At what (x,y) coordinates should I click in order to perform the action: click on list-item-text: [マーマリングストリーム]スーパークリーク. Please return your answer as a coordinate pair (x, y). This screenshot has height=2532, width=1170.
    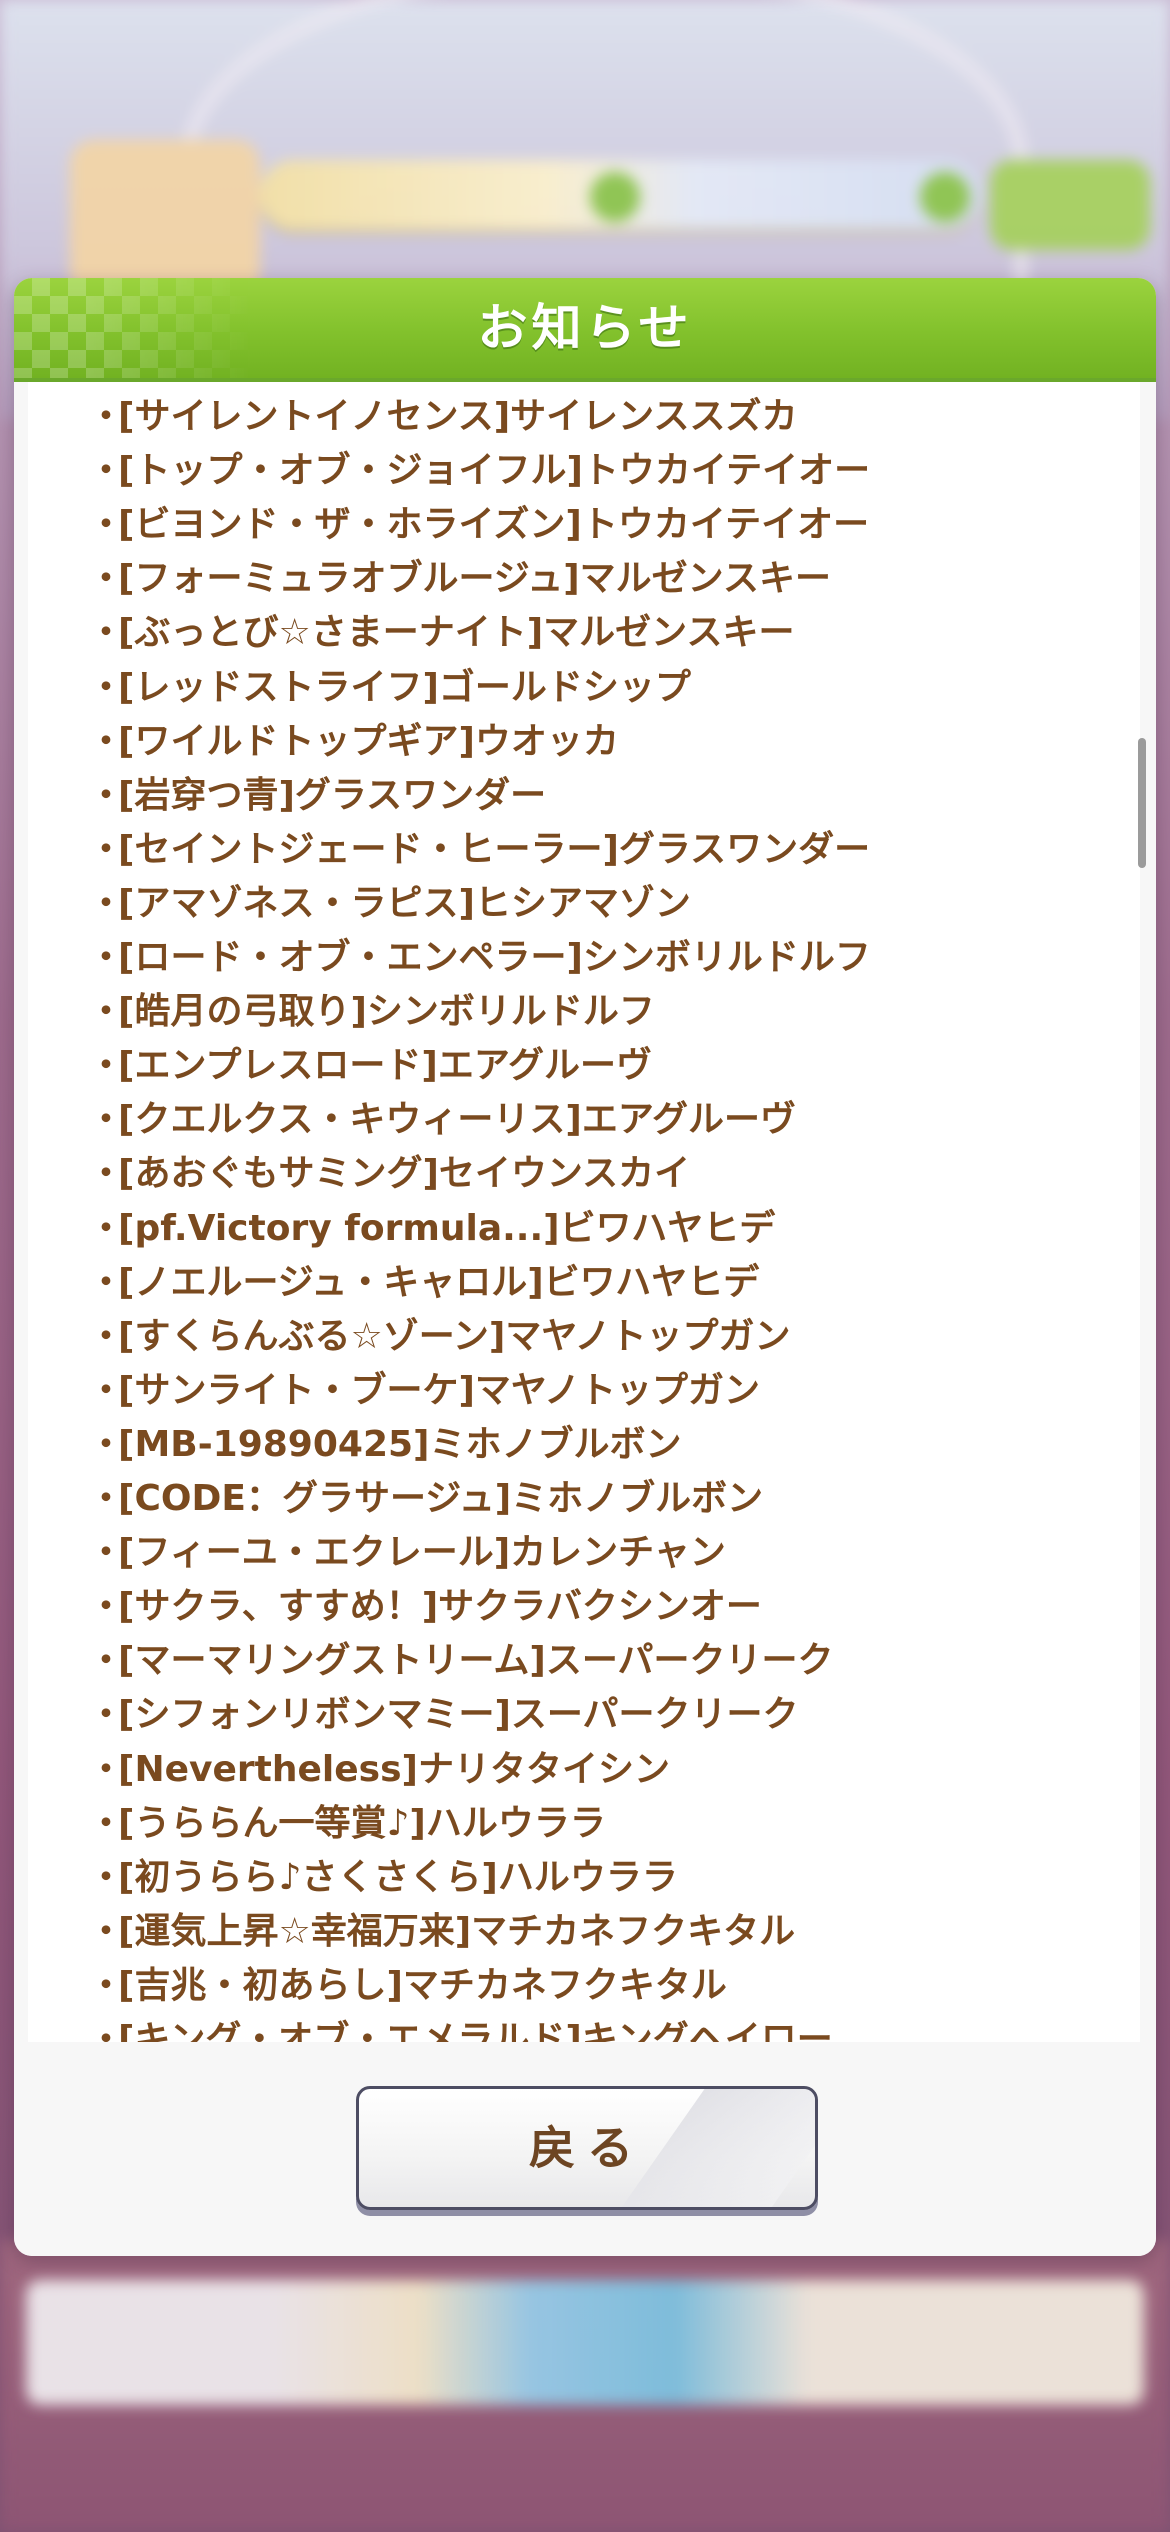
    Looking at the image, I should click on (476, 1661).